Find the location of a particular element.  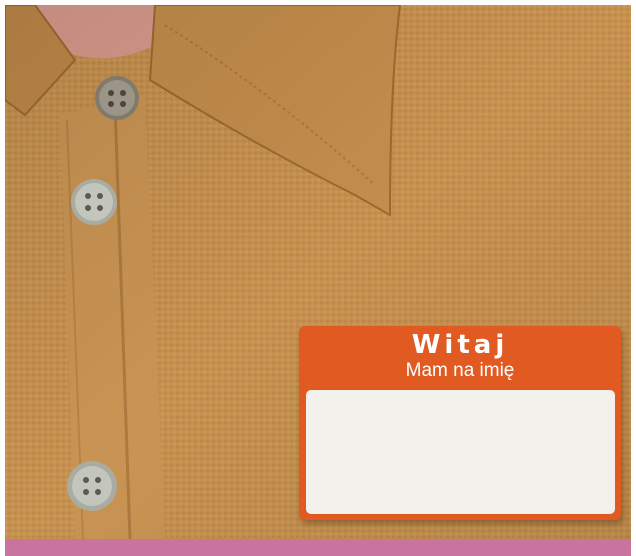

collar-button is located at coordinates (117, 98).